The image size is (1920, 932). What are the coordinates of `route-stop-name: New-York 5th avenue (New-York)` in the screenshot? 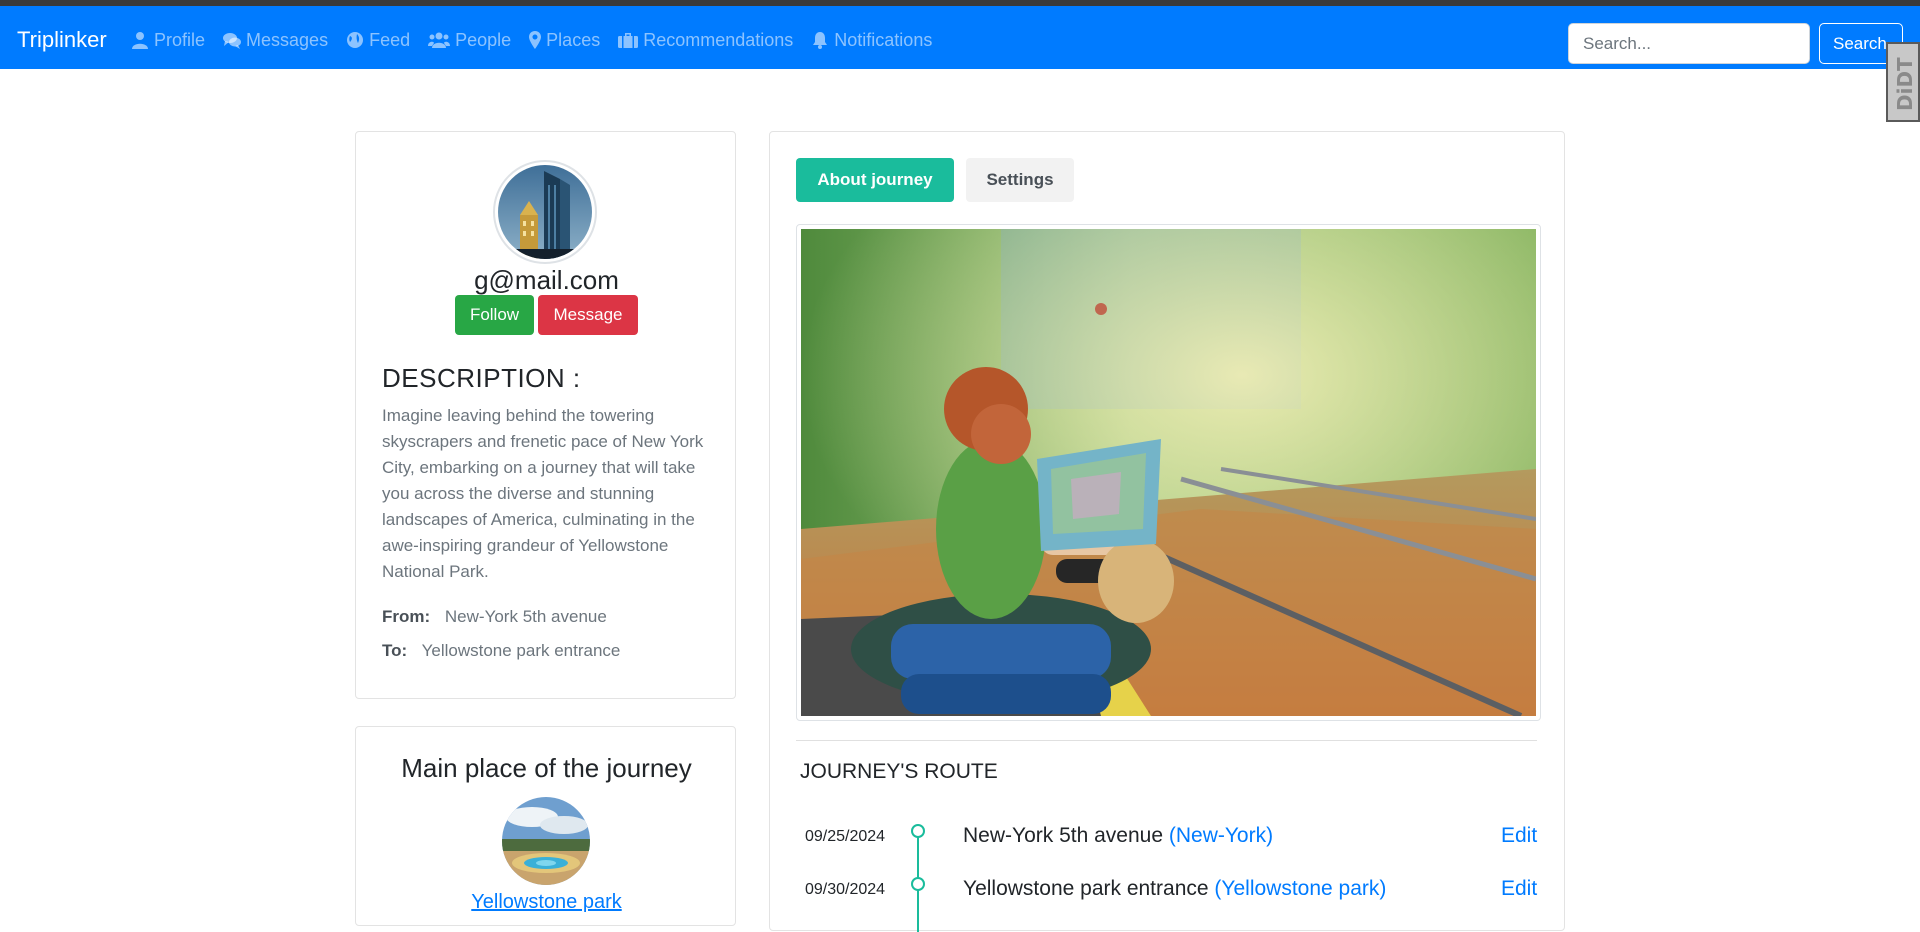 It's located at (1118, 836).